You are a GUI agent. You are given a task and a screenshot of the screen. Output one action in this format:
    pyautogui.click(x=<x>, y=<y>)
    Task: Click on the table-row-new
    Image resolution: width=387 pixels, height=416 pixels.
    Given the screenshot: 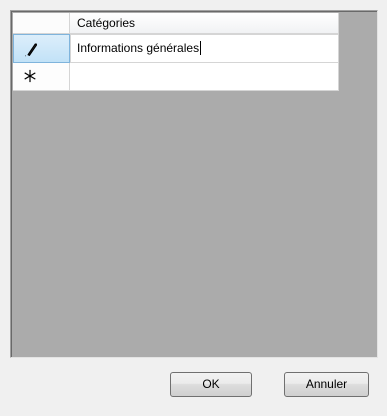 What is the action you would take?
    pyautogui.click(x=176, y=77)
    